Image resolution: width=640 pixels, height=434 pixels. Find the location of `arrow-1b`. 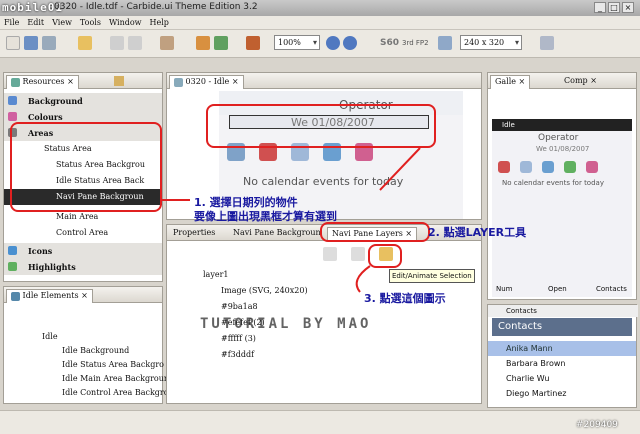

arrow-1b is located at coordinates (400, 169).